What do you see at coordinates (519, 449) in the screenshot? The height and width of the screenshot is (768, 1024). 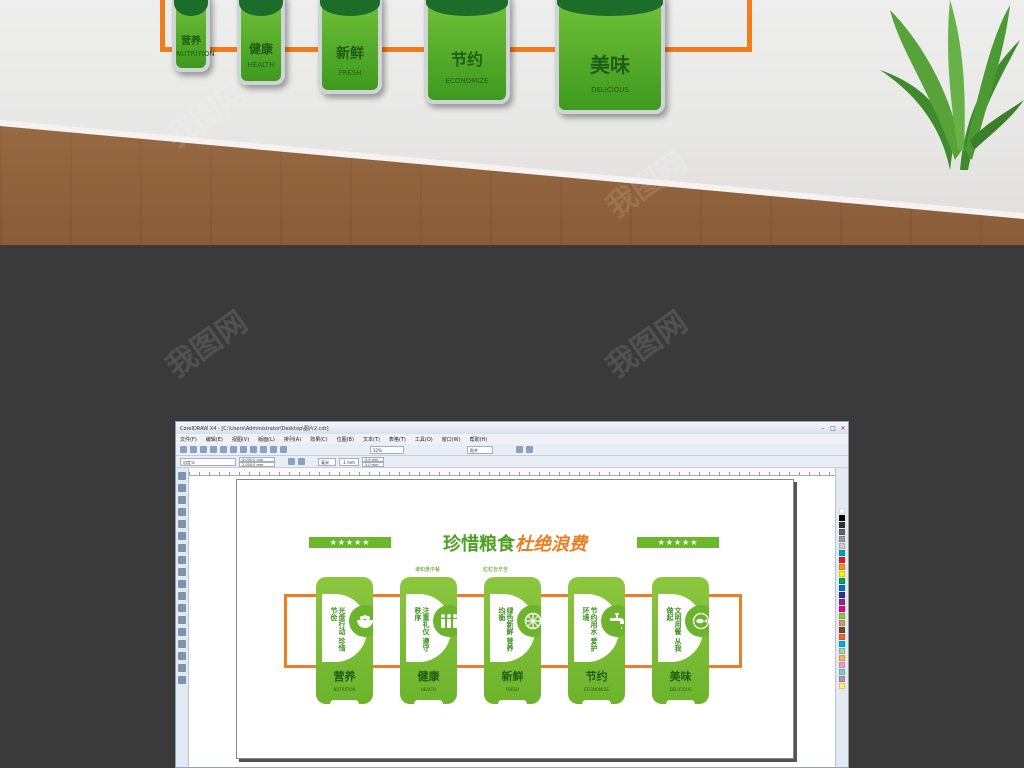 I see `options-icon` at bounding box center [519, 449].